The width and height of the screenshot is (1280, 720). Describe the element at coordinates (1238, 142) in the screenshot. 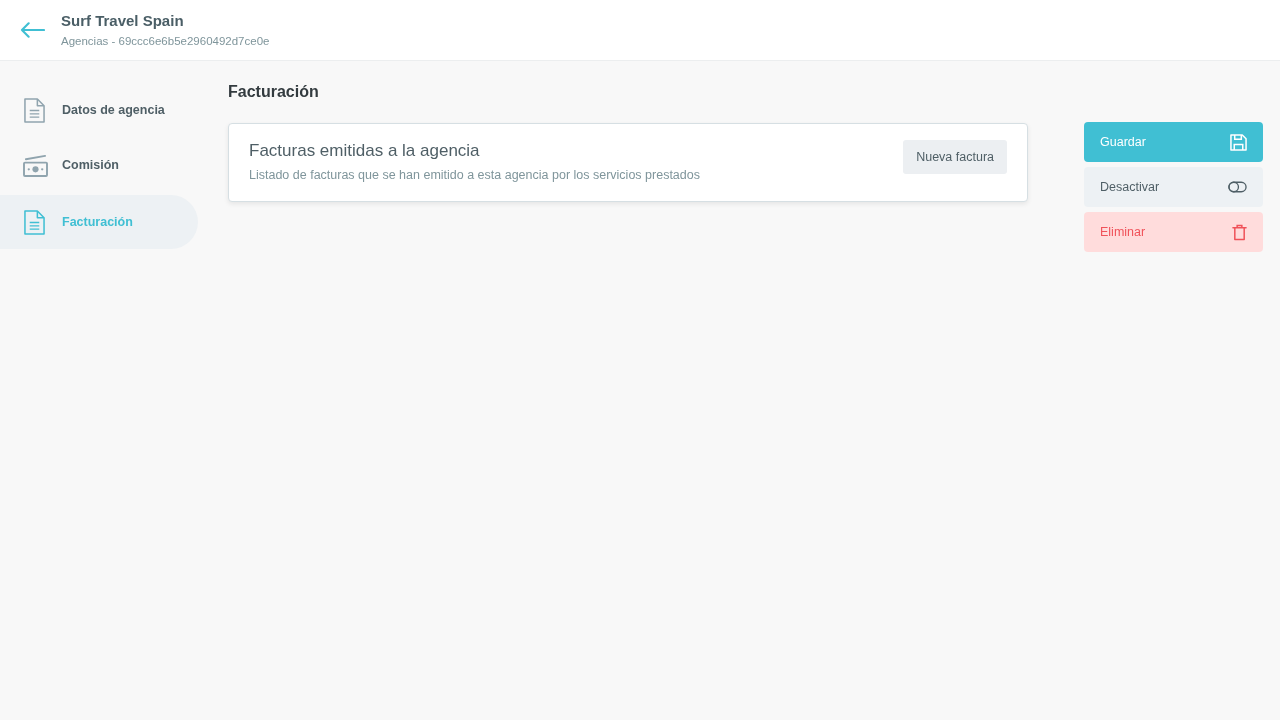

I see `save-icon` at that location.